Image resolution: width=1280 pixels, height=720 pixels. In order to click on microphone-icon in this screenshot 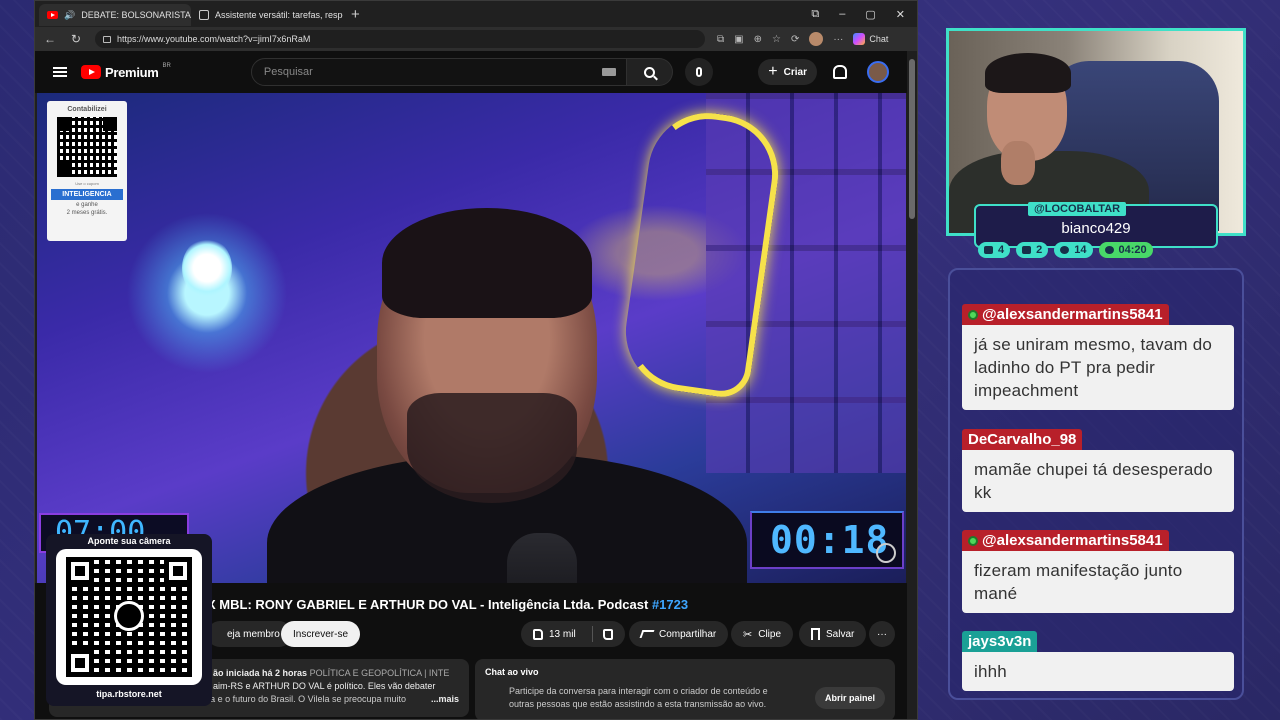, I will do `click(698, 72)`.